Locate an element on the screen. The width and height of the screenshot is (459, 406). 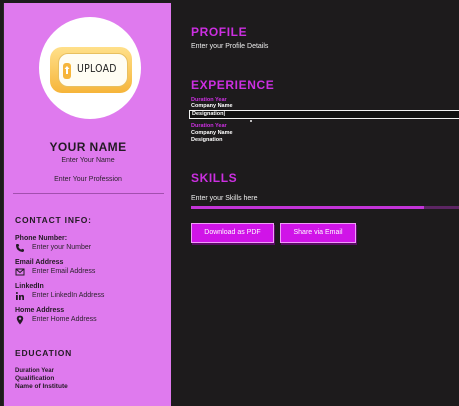
download-pdf-button: Download as PDF is located at coordinates (232, 233).